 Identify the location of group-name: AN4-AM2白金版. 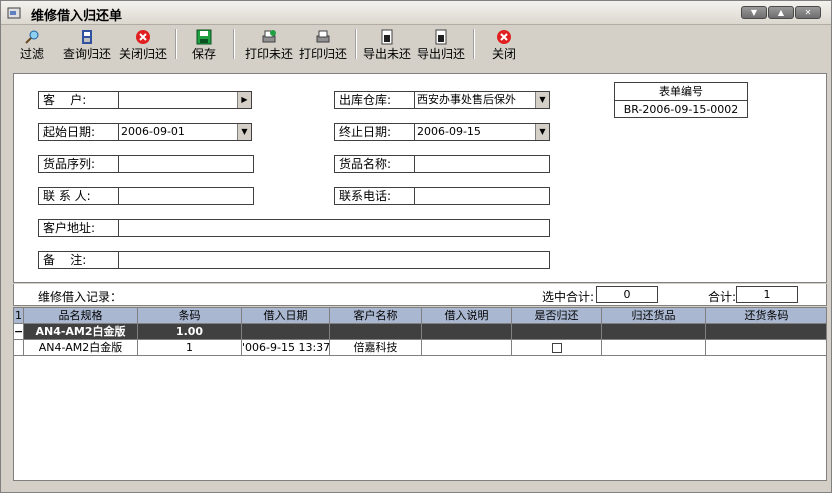
(81, 332).